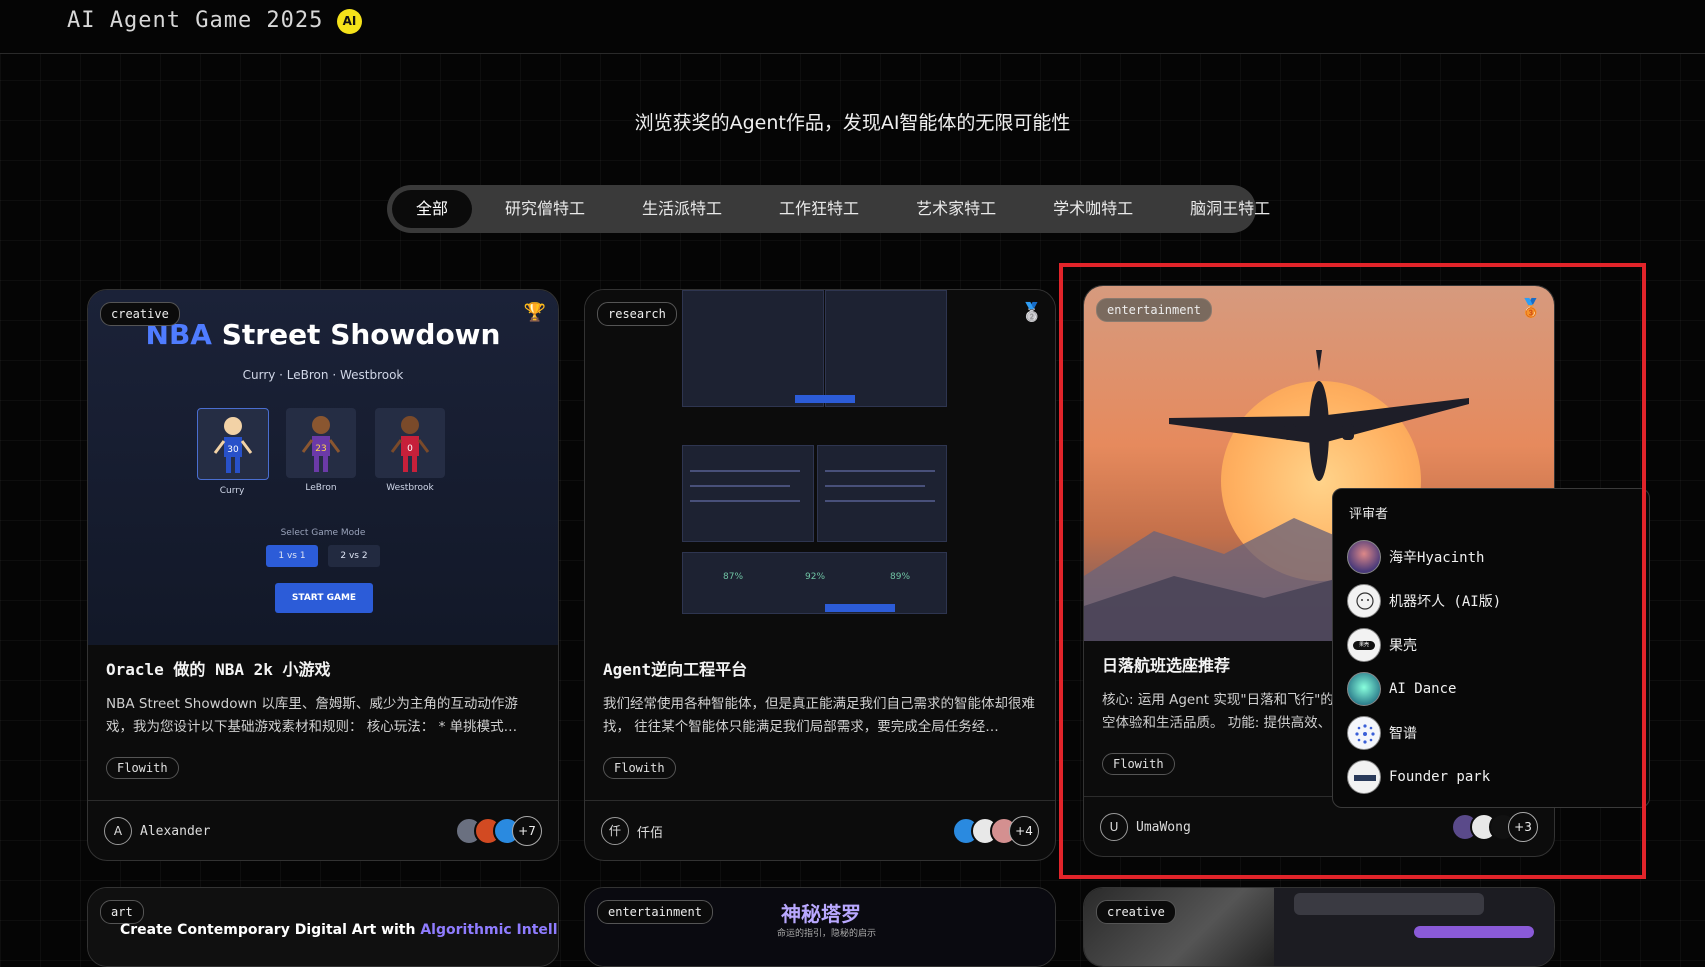  Describe the element at coordinates (354, 556) in the screenshot. I see `mode-2v2-button: 2 vs 2` at that location.